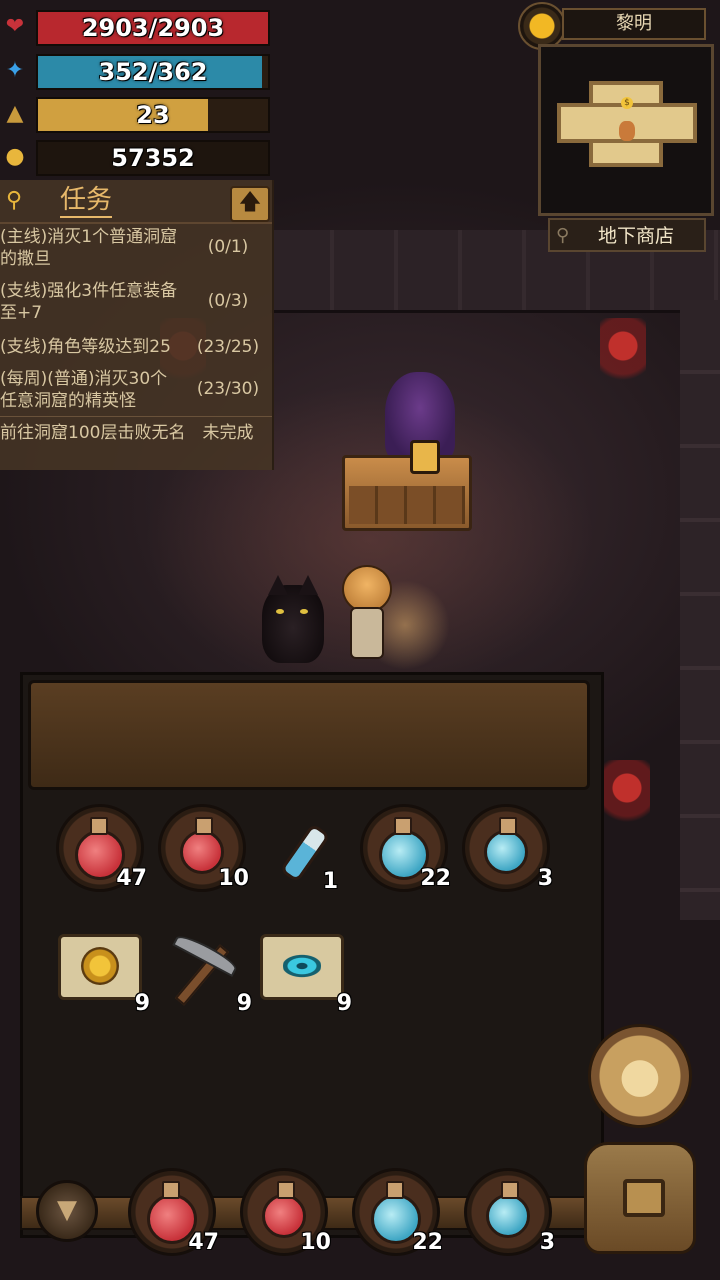  What do you see at coordinates (15, 26) in the screenshot?
I see `heart-icon: ❤` at bounding box center [15, 26].